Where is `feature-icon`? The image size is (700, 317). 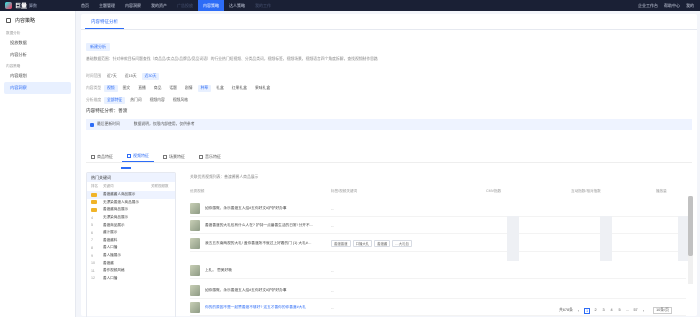 feature-icon is located at coordinates (201, 156).